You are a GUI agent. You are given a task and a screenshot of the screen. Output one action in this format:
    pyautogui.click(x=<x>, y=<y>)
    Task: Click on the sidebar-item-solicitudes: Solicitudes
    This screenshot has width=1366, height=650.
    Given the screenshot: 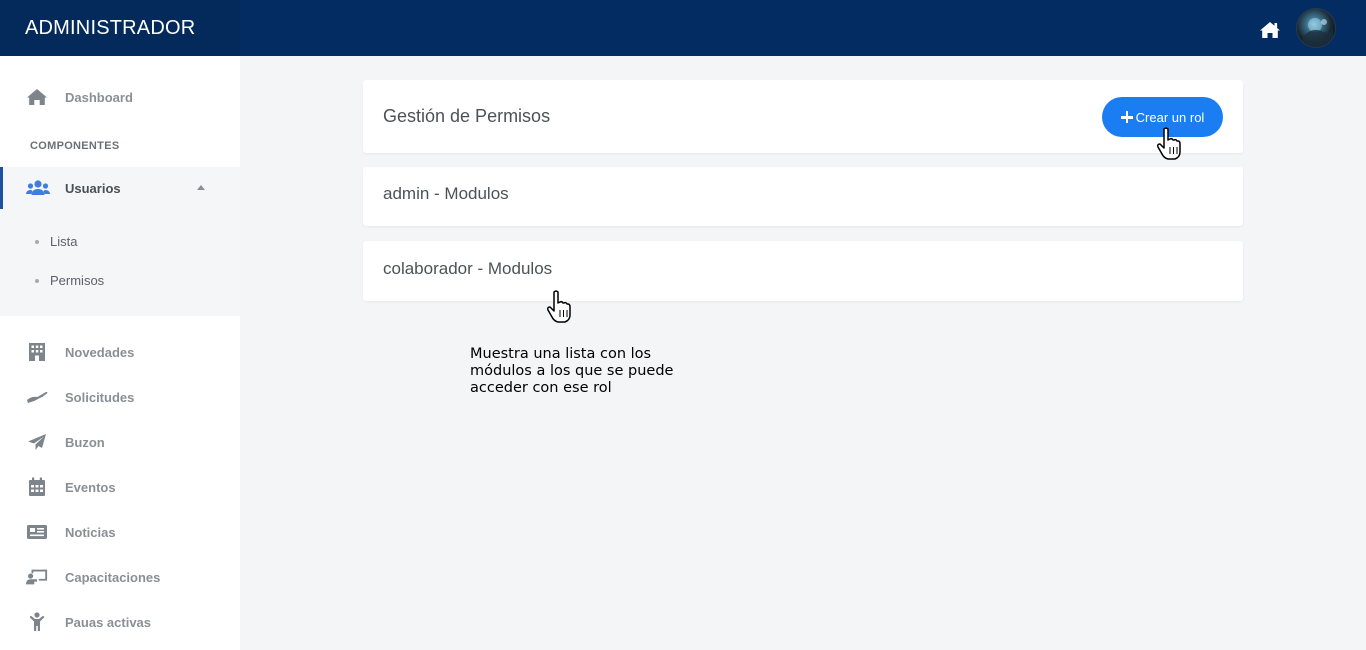 What is the action you would take?
    pyautogui.click(x=120, y=397)
    